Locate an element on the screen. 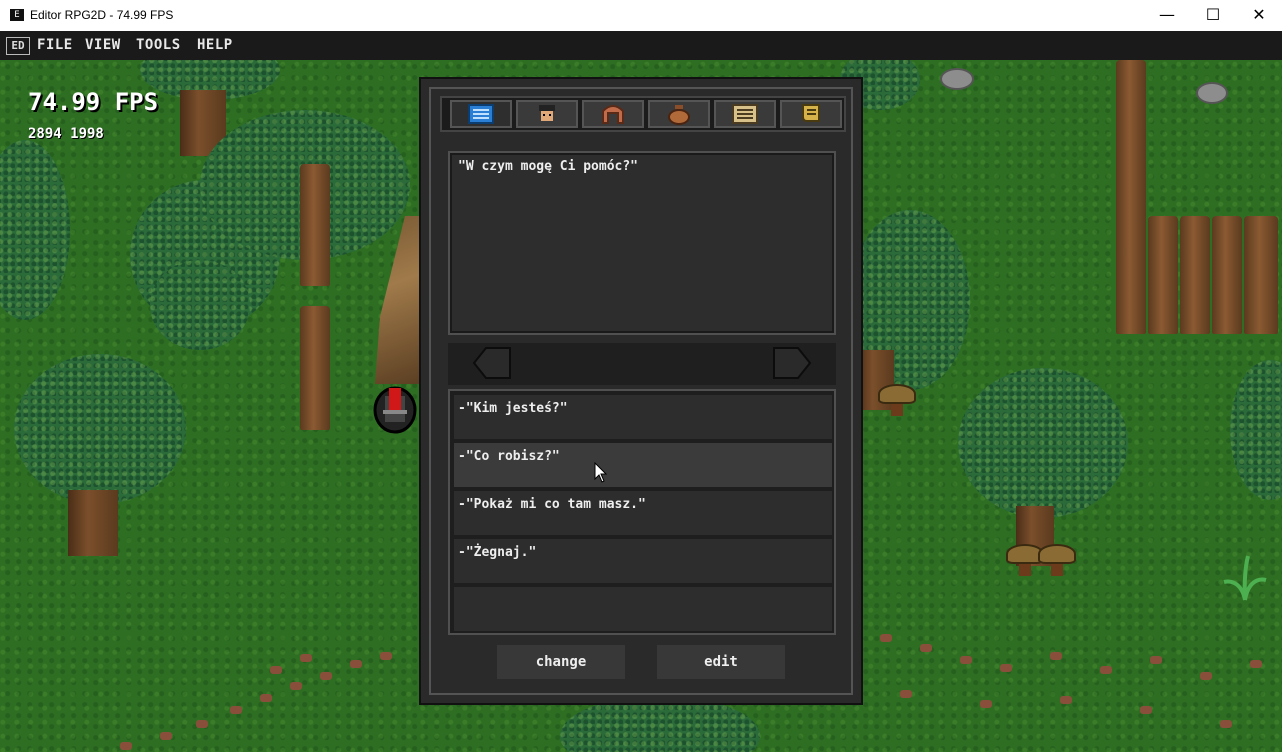 The width and height of the screenshot is (1282, 752). menu-help: HELP is located at coordinates (215, 45).